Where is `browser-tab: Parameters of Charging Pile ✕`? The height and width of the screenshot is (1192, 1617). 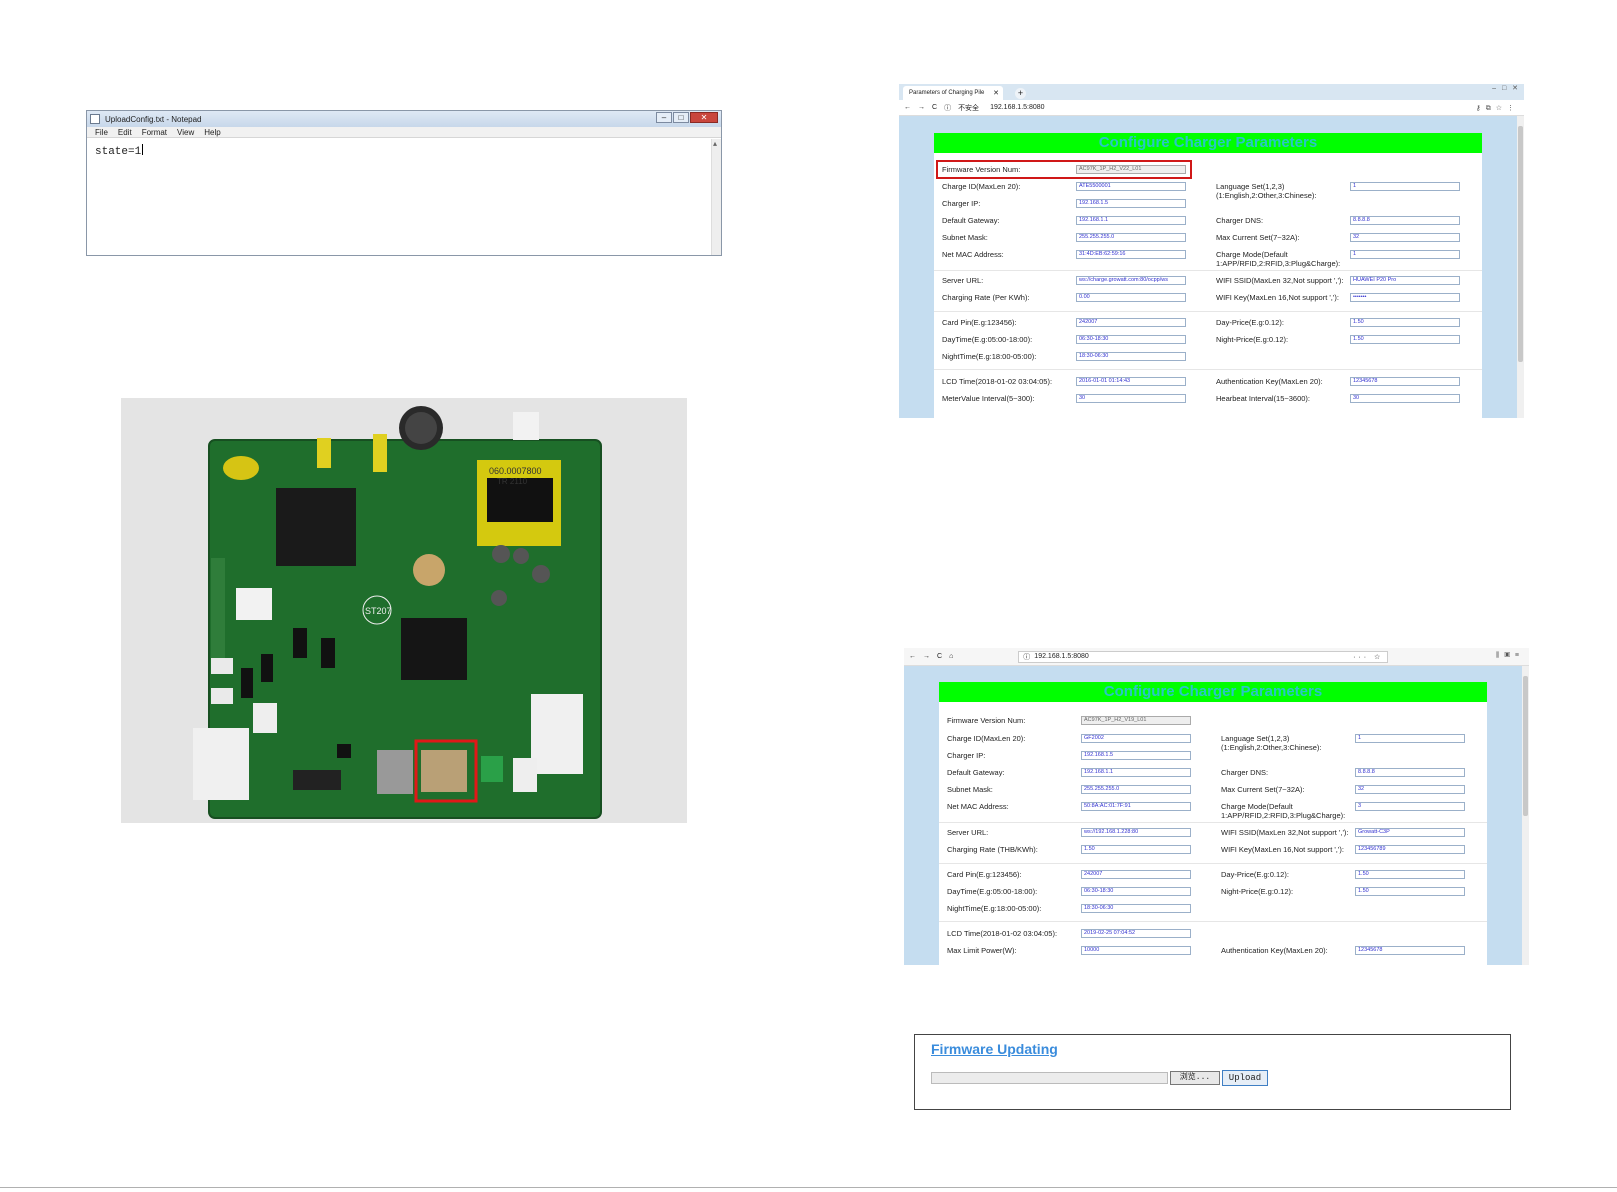 browser-tab: Parameters of Charging Pile ✕ is located at coordinates (953, 93).